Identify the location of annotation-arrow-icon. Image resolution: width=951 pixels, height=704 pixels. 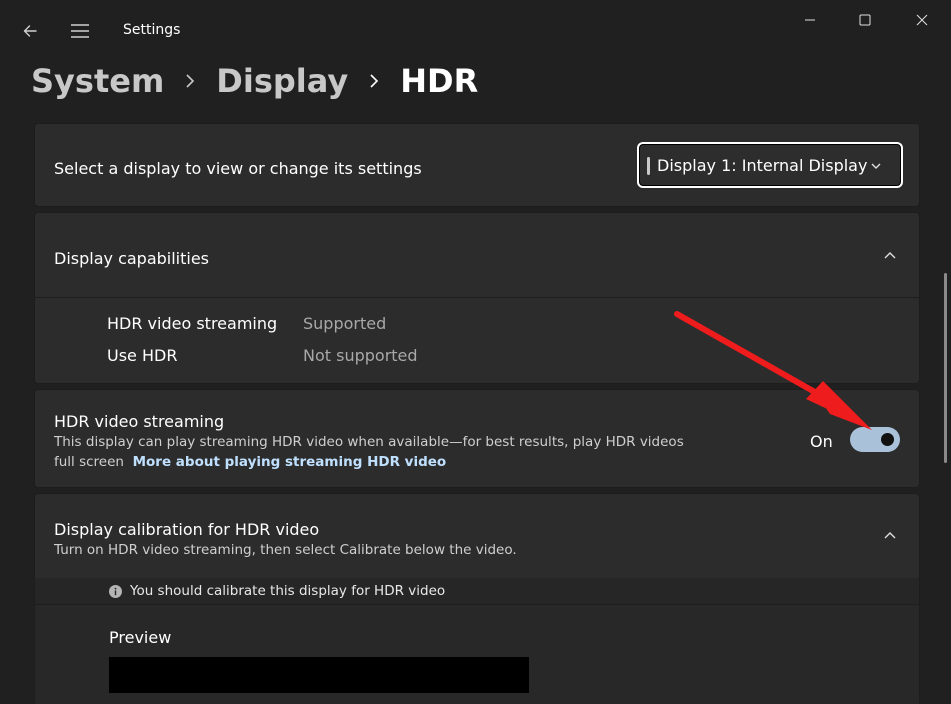
(773, 370).